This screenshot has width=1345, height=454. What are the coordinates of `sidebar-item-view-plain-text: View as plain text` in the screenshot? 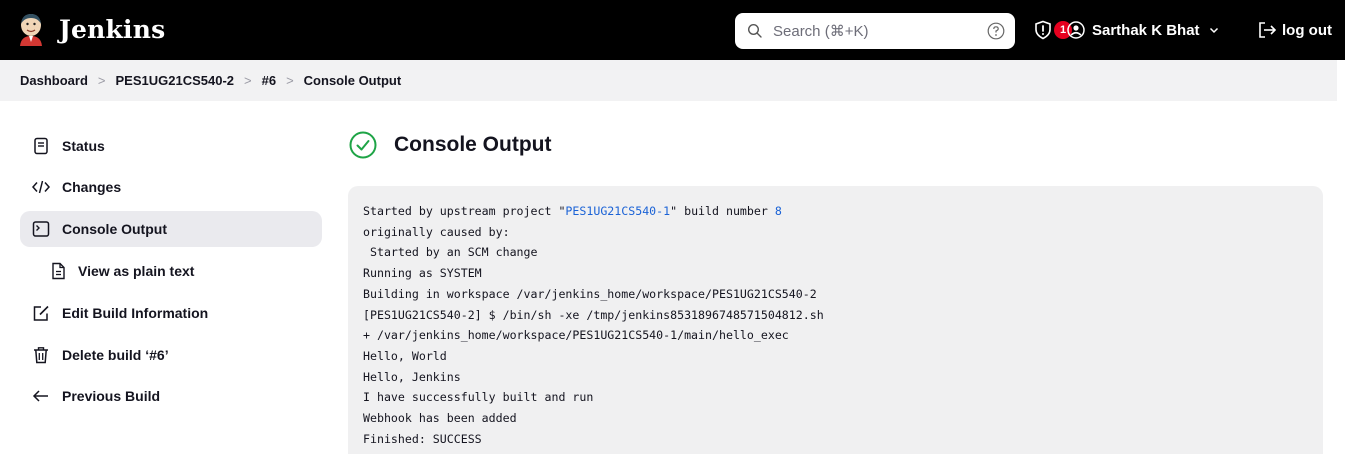 It's located at (171, 271).